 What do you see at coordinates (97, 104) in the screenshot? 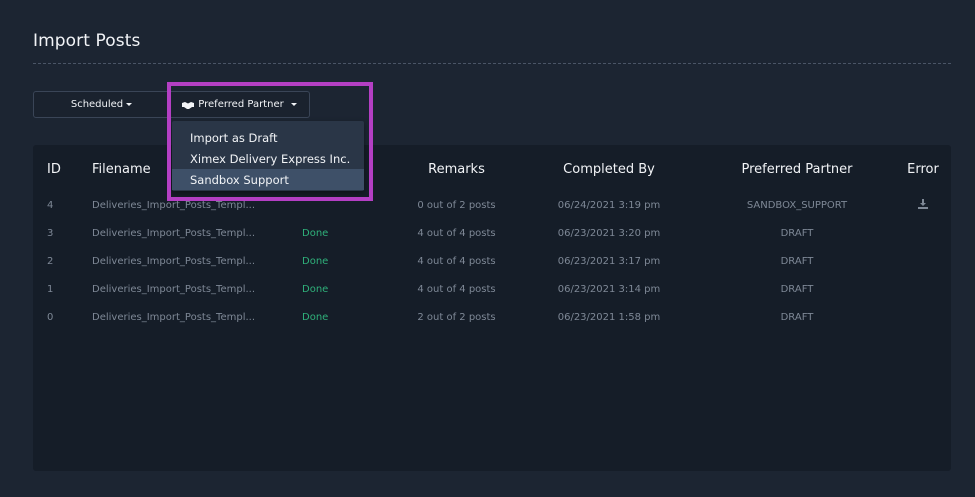
I see `scheduled-filter-label: Scheduled` at bounding box center [97, 104].